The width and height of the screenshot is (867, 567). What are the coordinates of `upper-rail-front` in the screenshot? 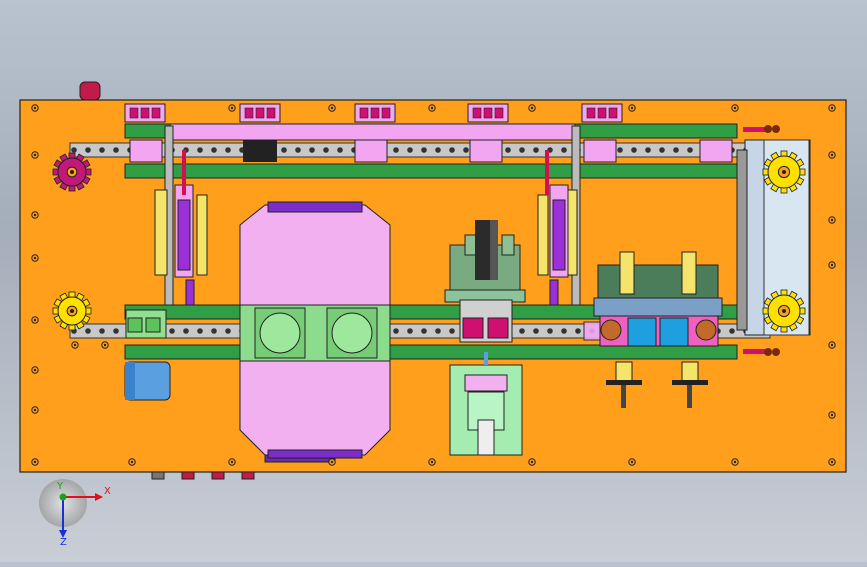 It's located at (431, 171).